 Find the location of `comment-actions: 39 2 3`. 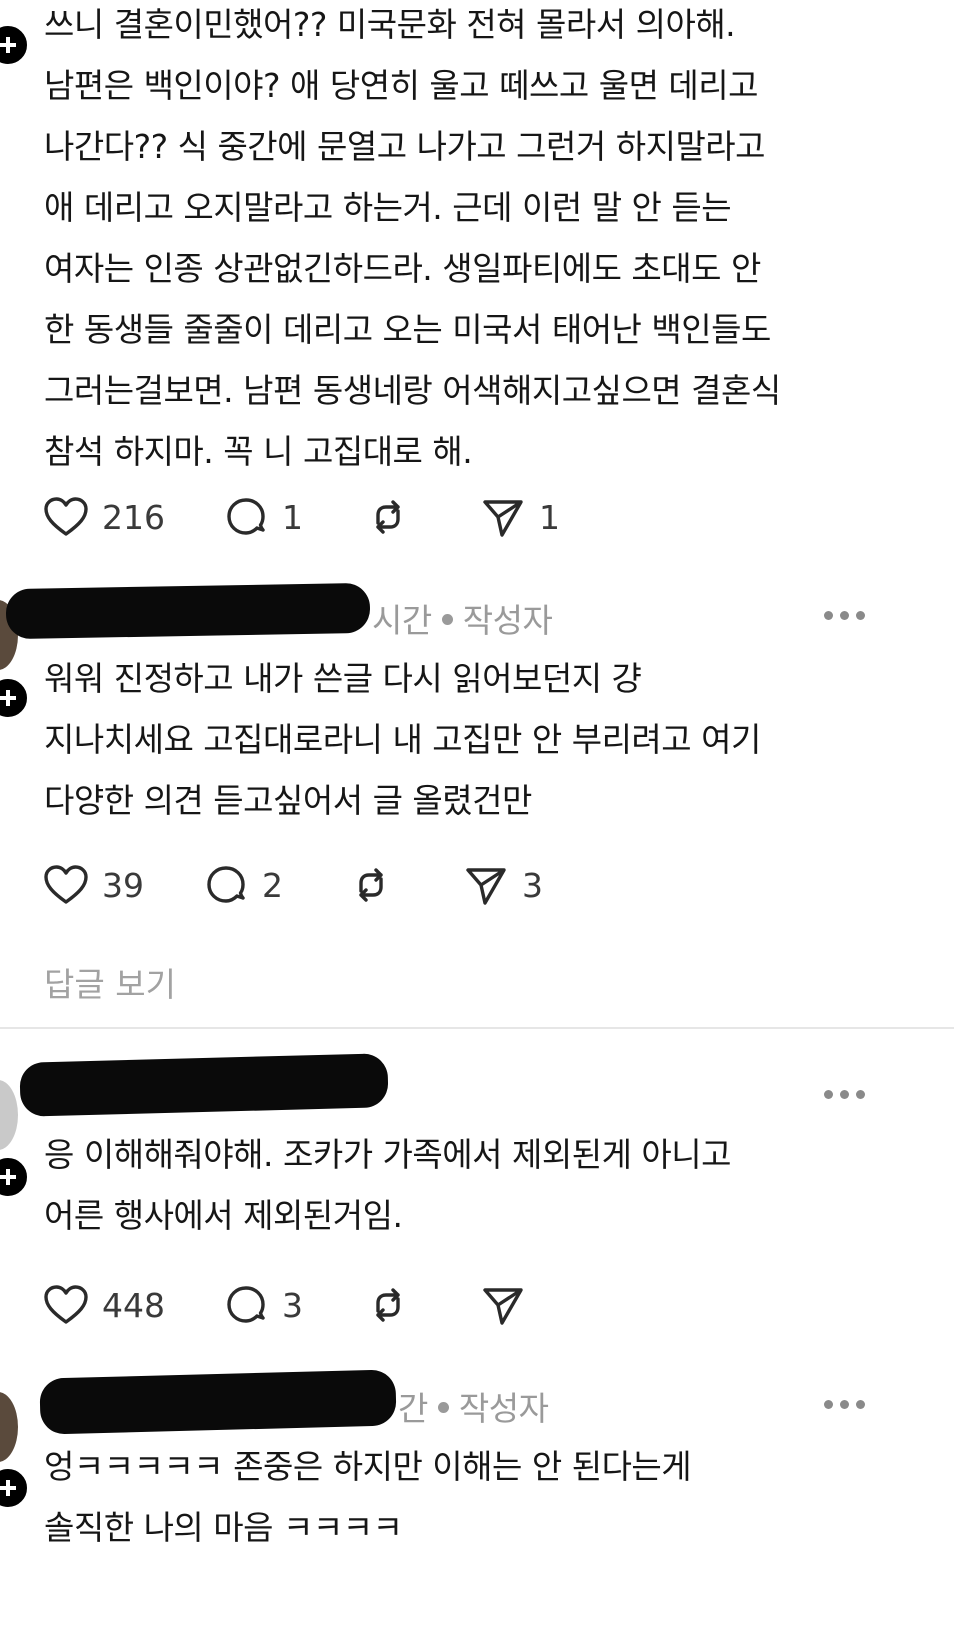

comment-actions: 39 2 3 is located at coordinates (292, 885).